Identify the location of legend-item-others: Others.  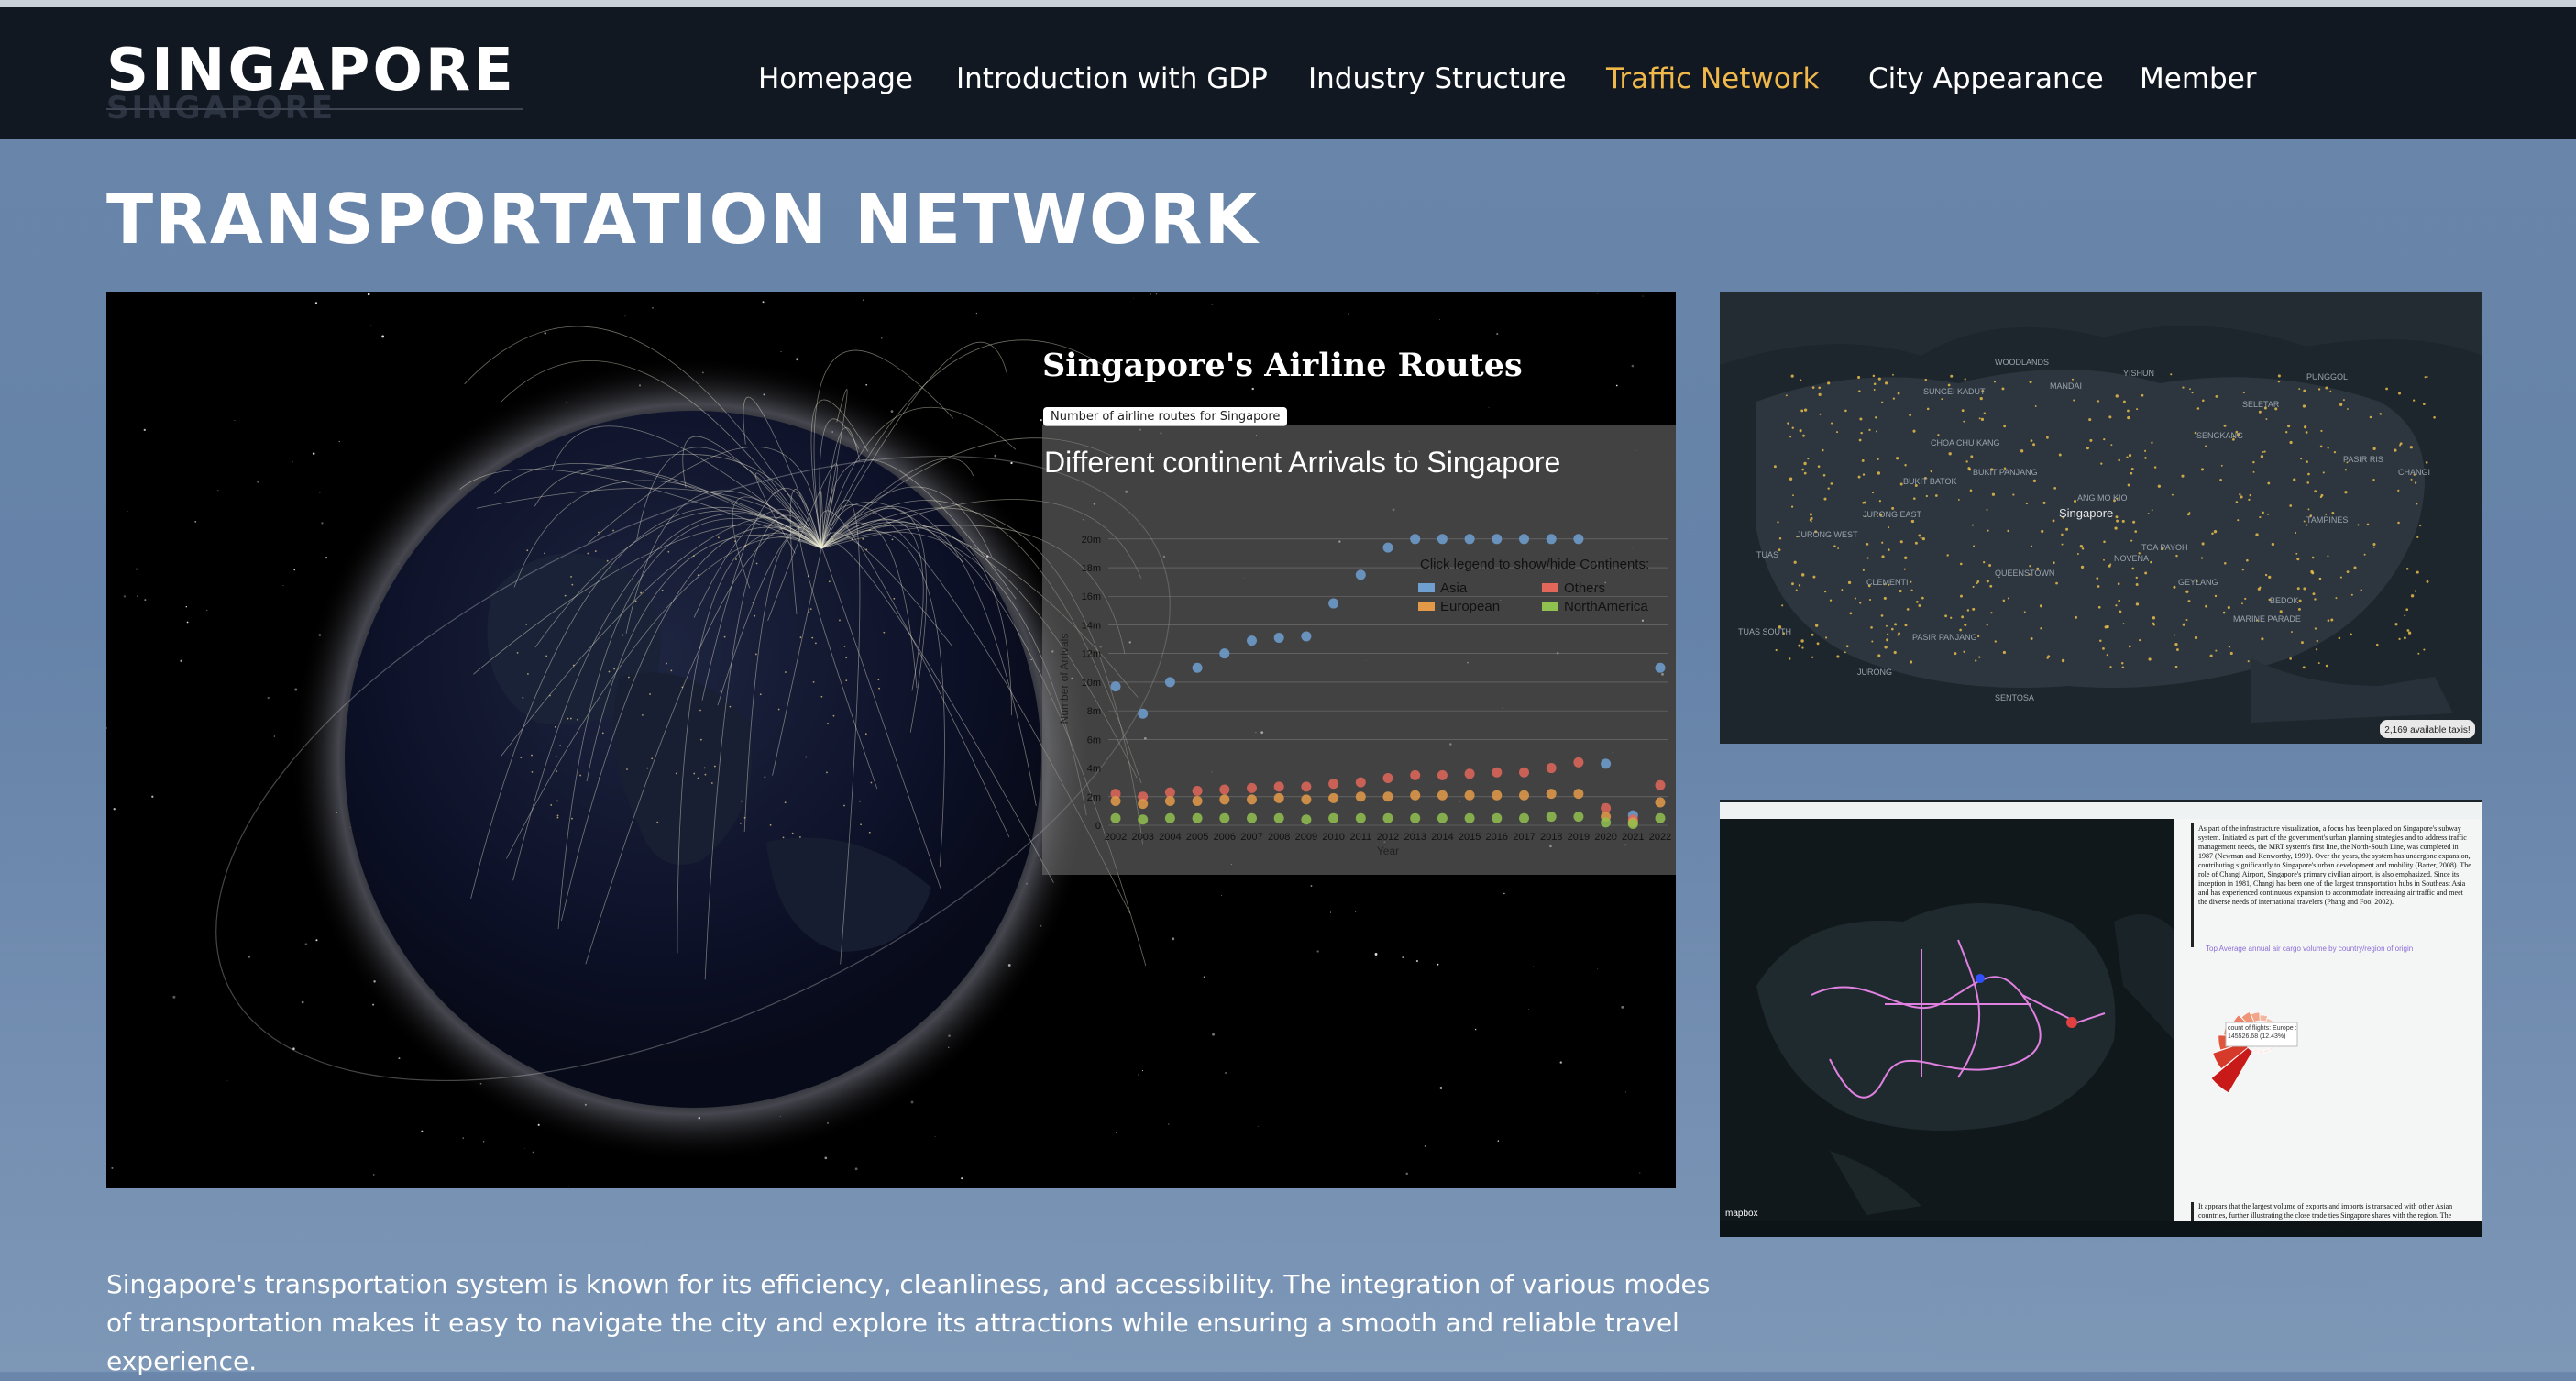
(1585, 588).